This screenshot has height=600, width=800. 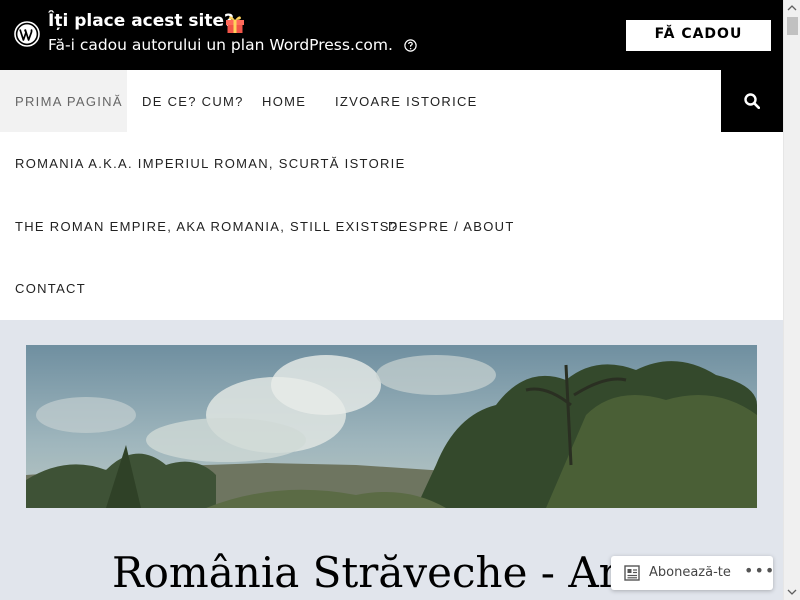 I want to click on reader-icon, so click(x=632, y=573).